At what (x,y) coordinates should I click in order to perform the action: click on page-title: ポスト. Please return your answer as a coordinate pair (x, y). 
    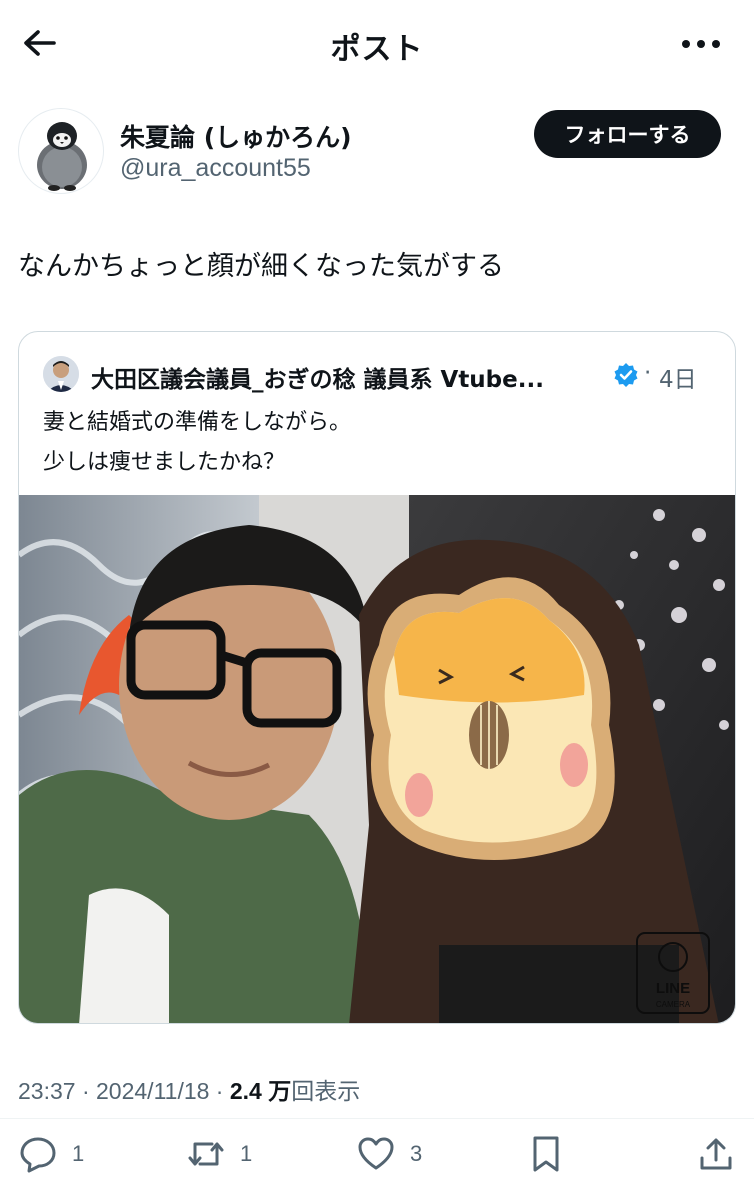
    Looking at the image, I should click on (377, 49).